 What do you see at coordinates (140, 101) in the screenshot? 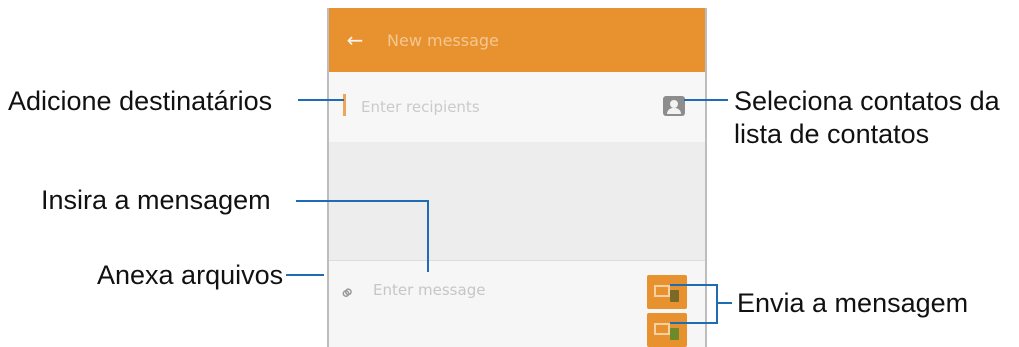
I see `callout-add-recipients: Adicione destinatários` at bounding box center [140, 101].